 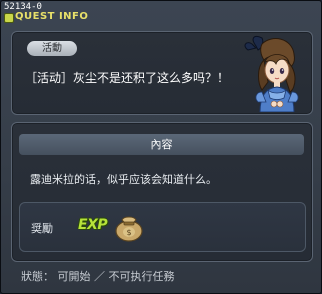 I want to click on quest-description: 露迪米拉的话，似乎应该会知道什么。, so click(x=123, y=179).